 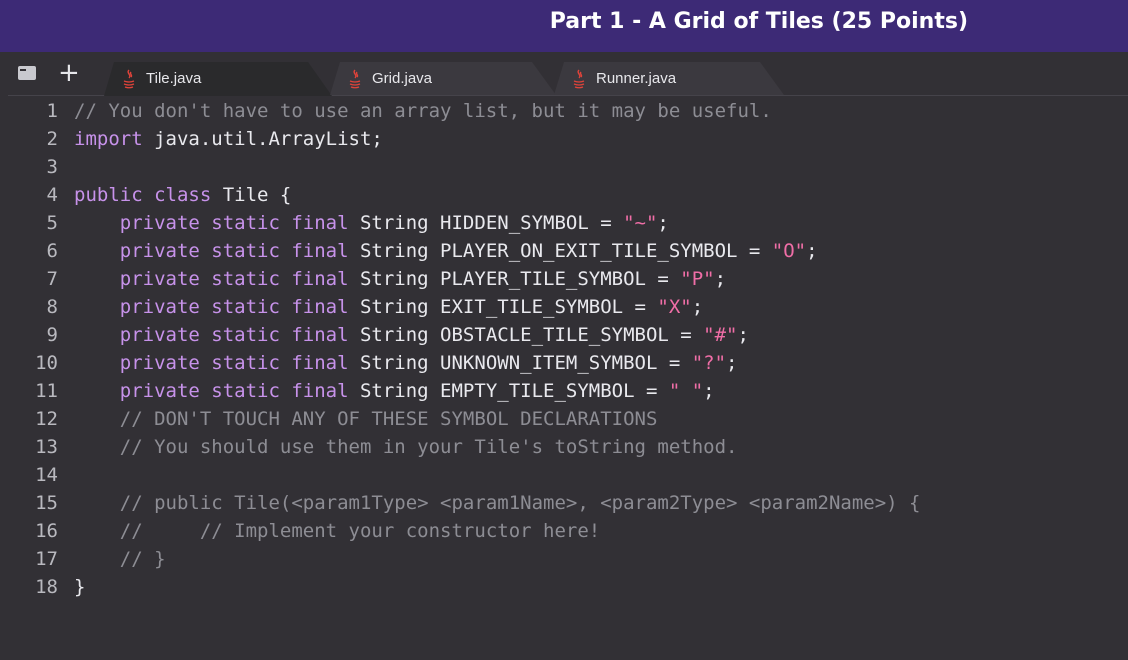 What do you see at coordinates (27, 73) in the screenshot?
I see `files-icon` at bounding box center [27, 73].